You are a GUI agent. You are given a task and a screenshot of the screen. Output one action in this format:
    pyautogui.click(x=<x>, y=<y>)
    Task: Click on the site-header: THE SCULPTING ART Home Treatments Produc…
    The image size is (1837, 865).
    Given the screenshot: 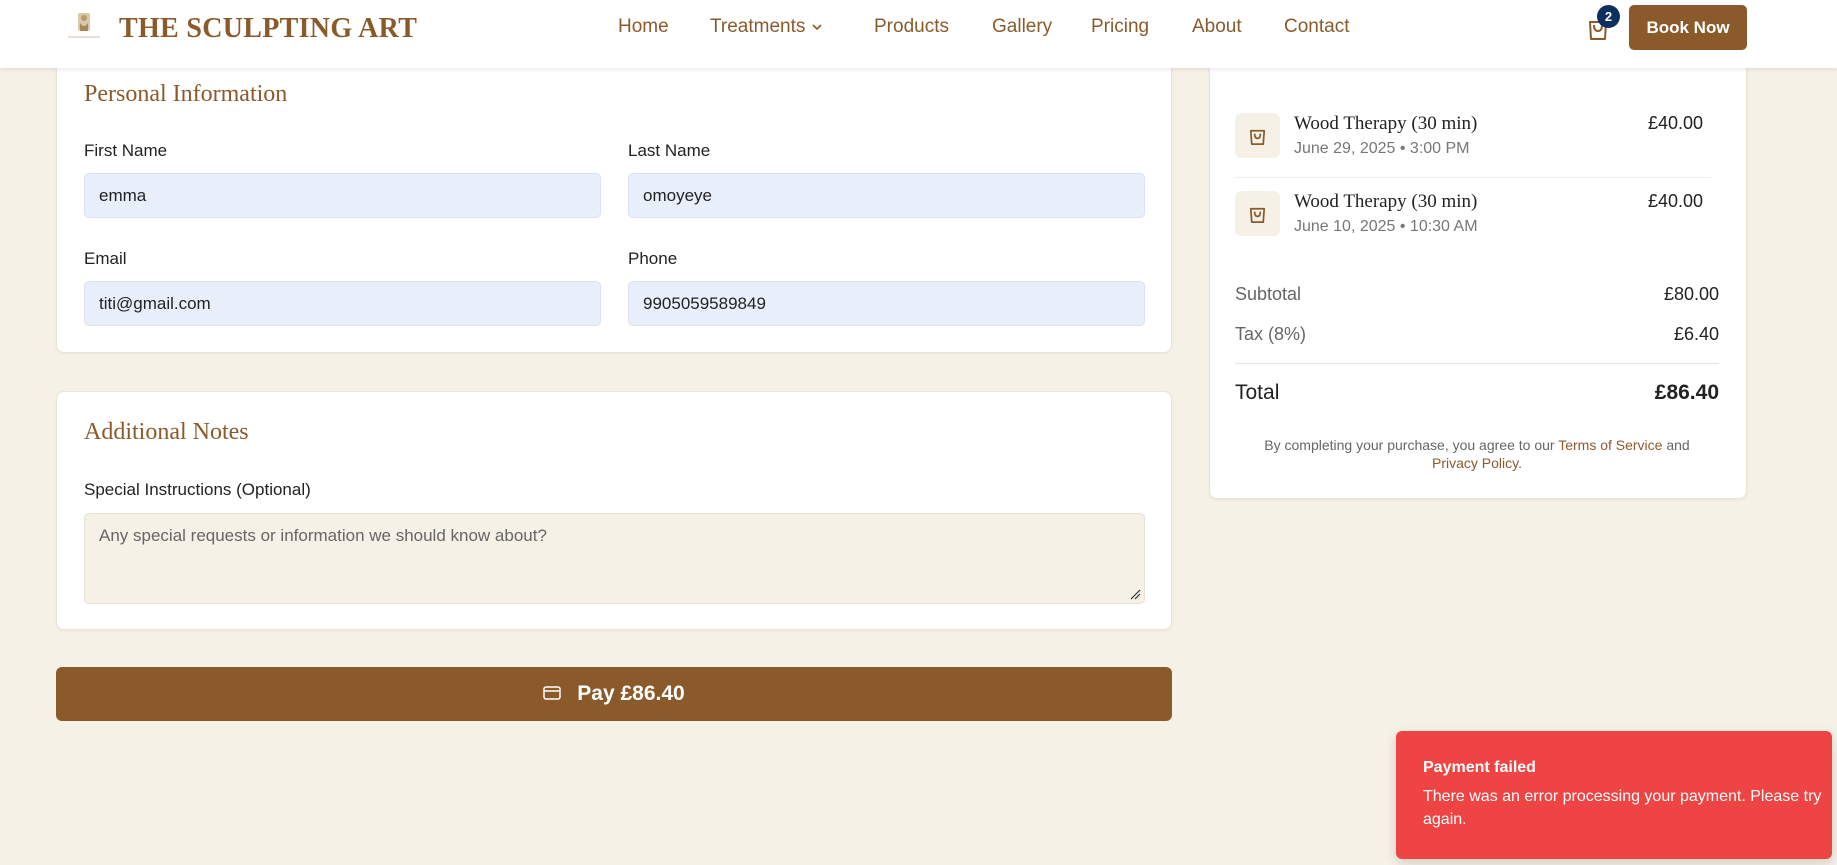 What is the action you would take?
    pyautogui.click(x=918, y=34)
    